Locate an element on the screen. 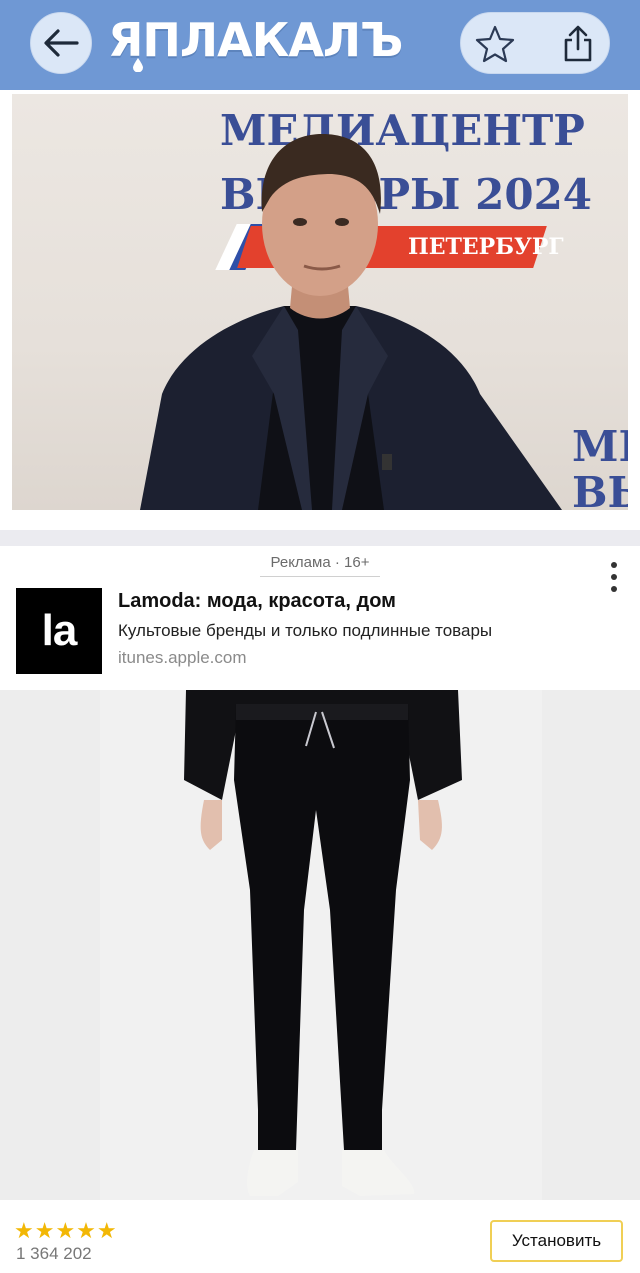 The width and height of the screenshot is (640, 1273). teardrop-icon is located at coordinates (138, 65).